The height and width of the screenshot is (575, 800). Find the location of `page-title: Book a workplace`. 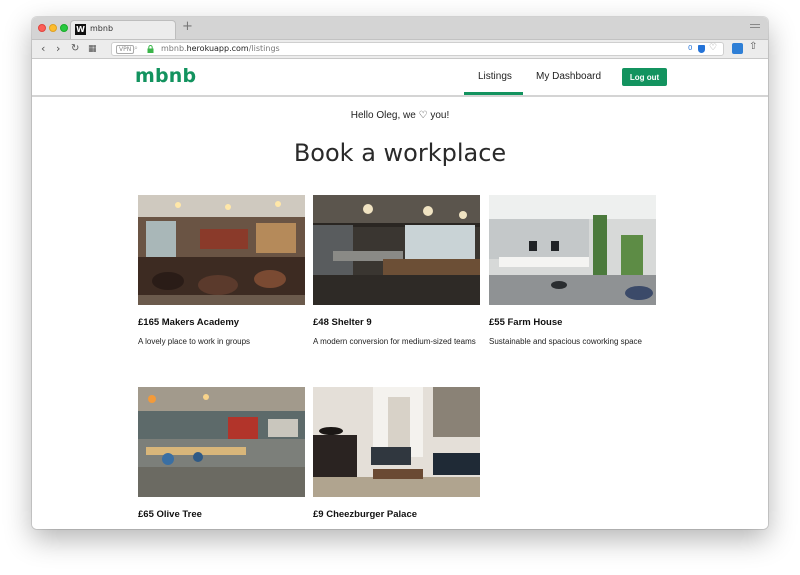

page-title: Book a workplace is located at coordinates (400, 153).